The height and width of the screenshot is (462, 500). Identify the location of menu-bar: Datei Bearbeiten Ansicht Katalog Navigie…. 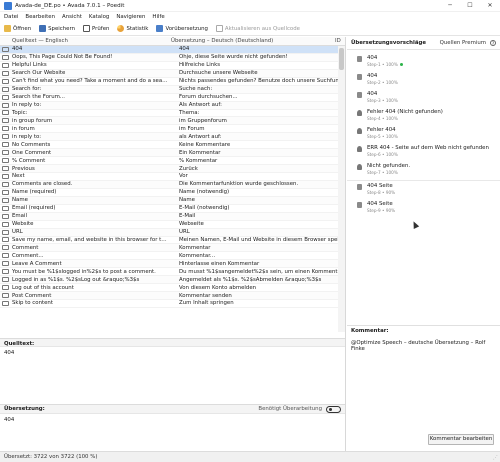
(250, 17).